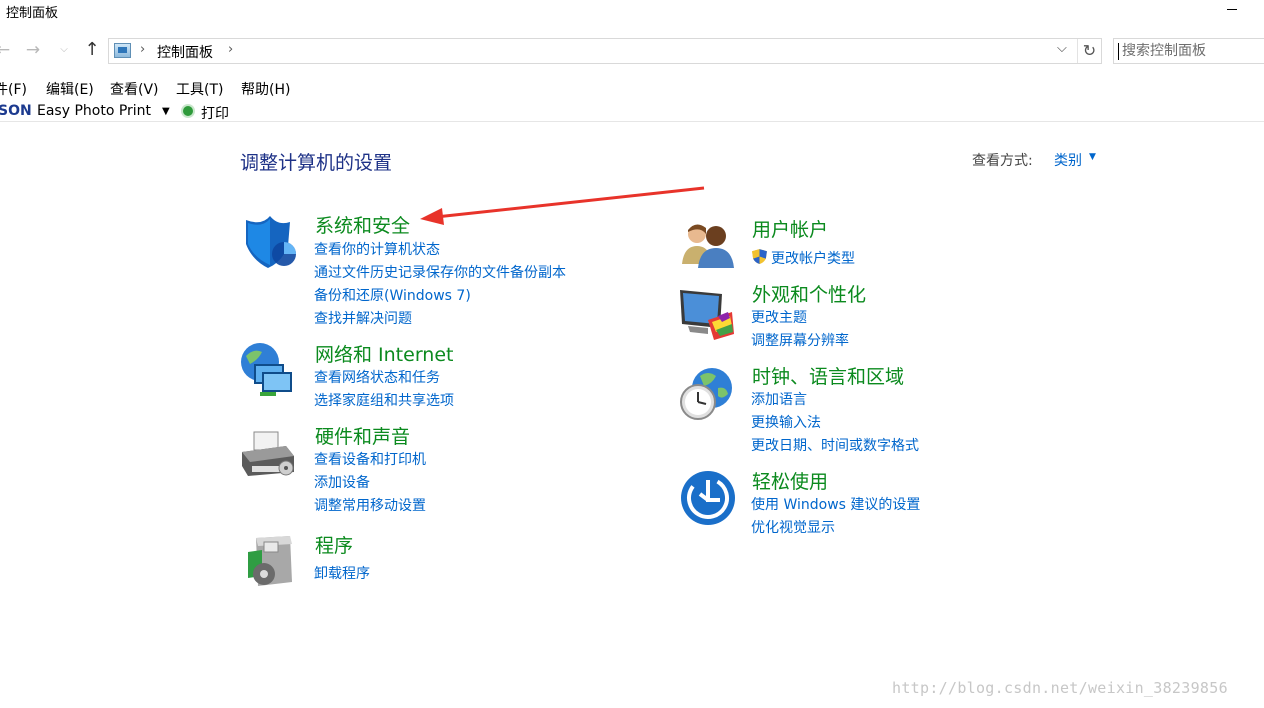 The width and height of the screenshot is (1264, 708). What do you see at coordinates (268, 242) in the screenshot?
I see `security-shield-icon` at bounding box center [268, 242].